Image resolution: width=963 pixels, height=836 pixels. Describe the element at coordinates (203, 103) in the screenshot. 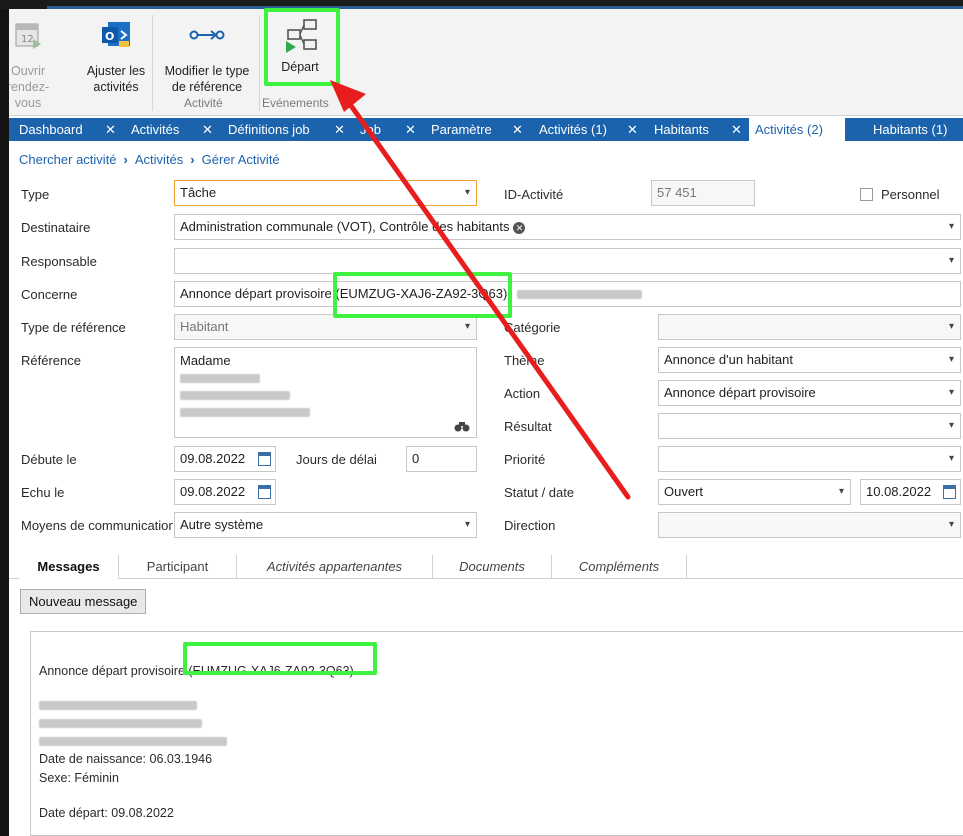

I see `group-label-activite: Activité` at that location.